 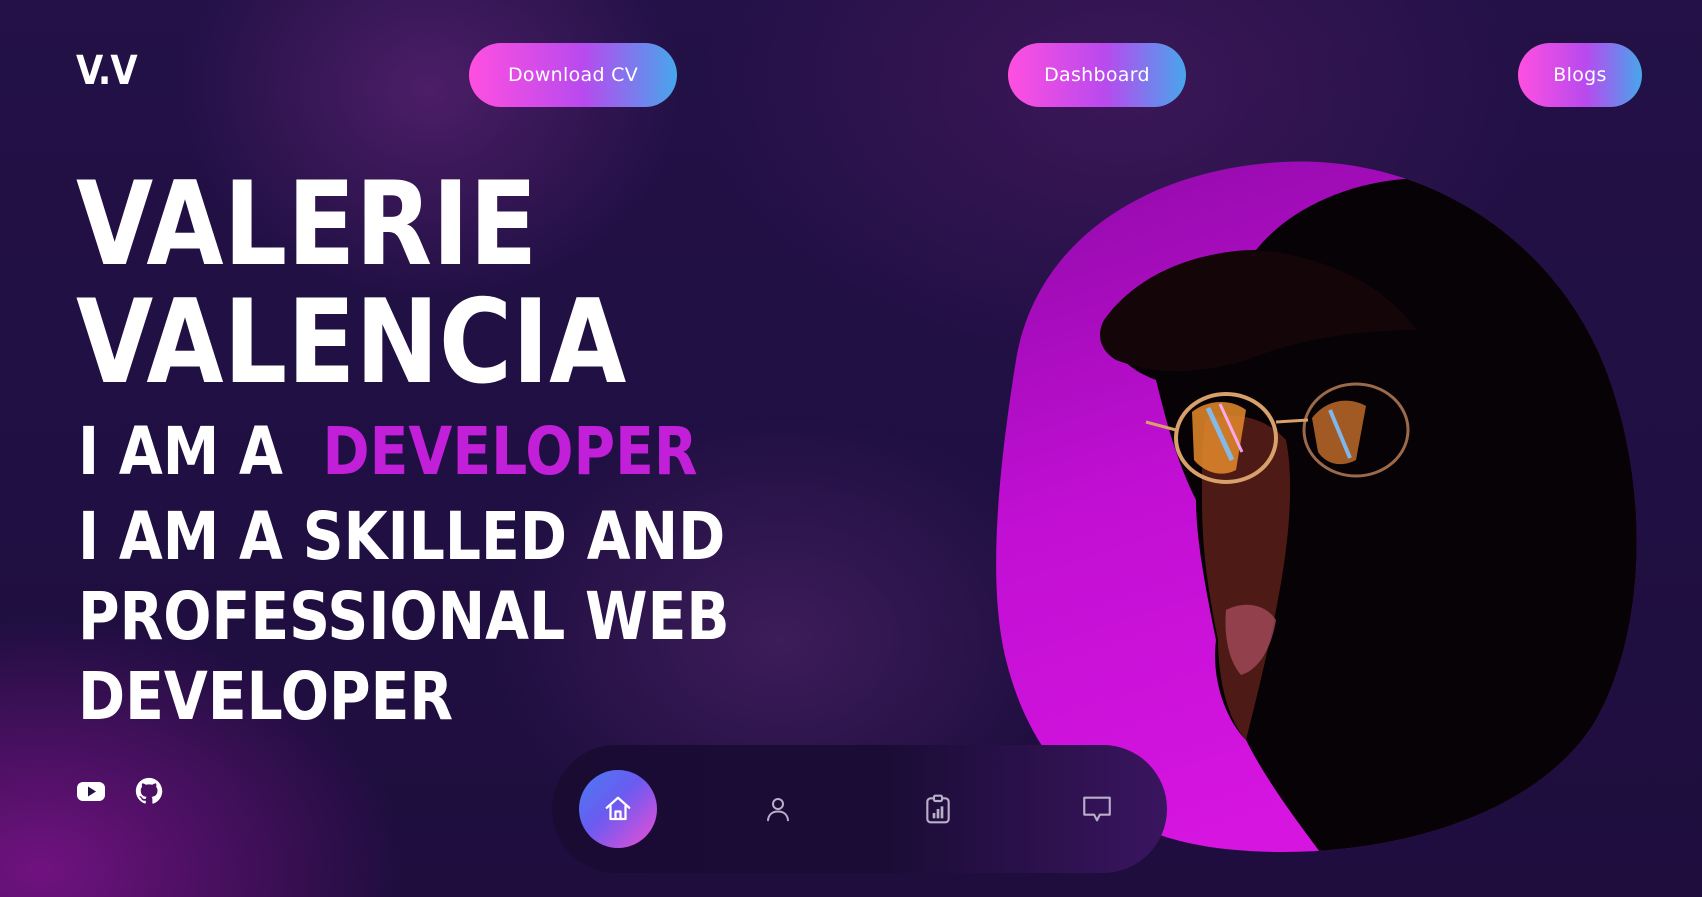 I want to click on user-icon, so click(x=778, y=810).